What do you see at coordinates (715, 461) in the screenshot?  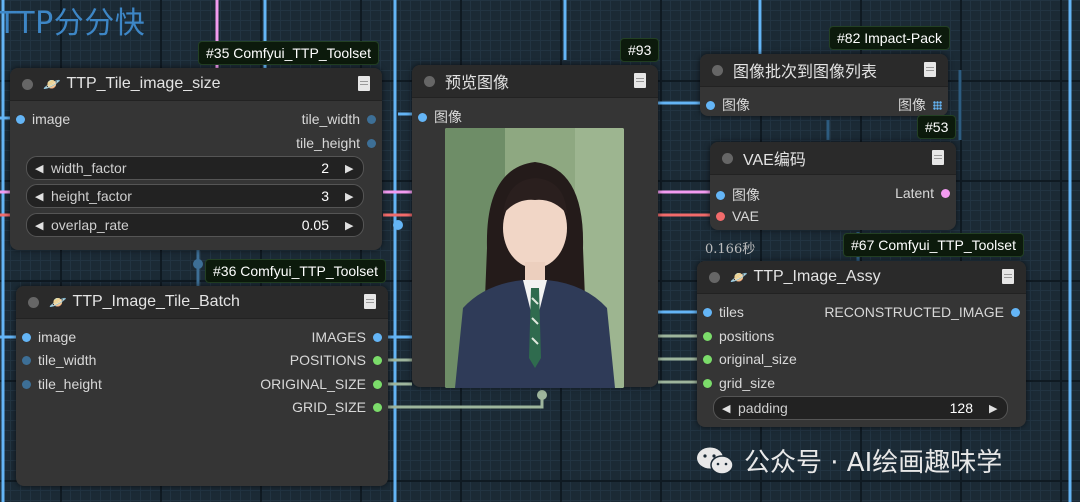 I see `wechat-icon` at bounding box center [715, 461].